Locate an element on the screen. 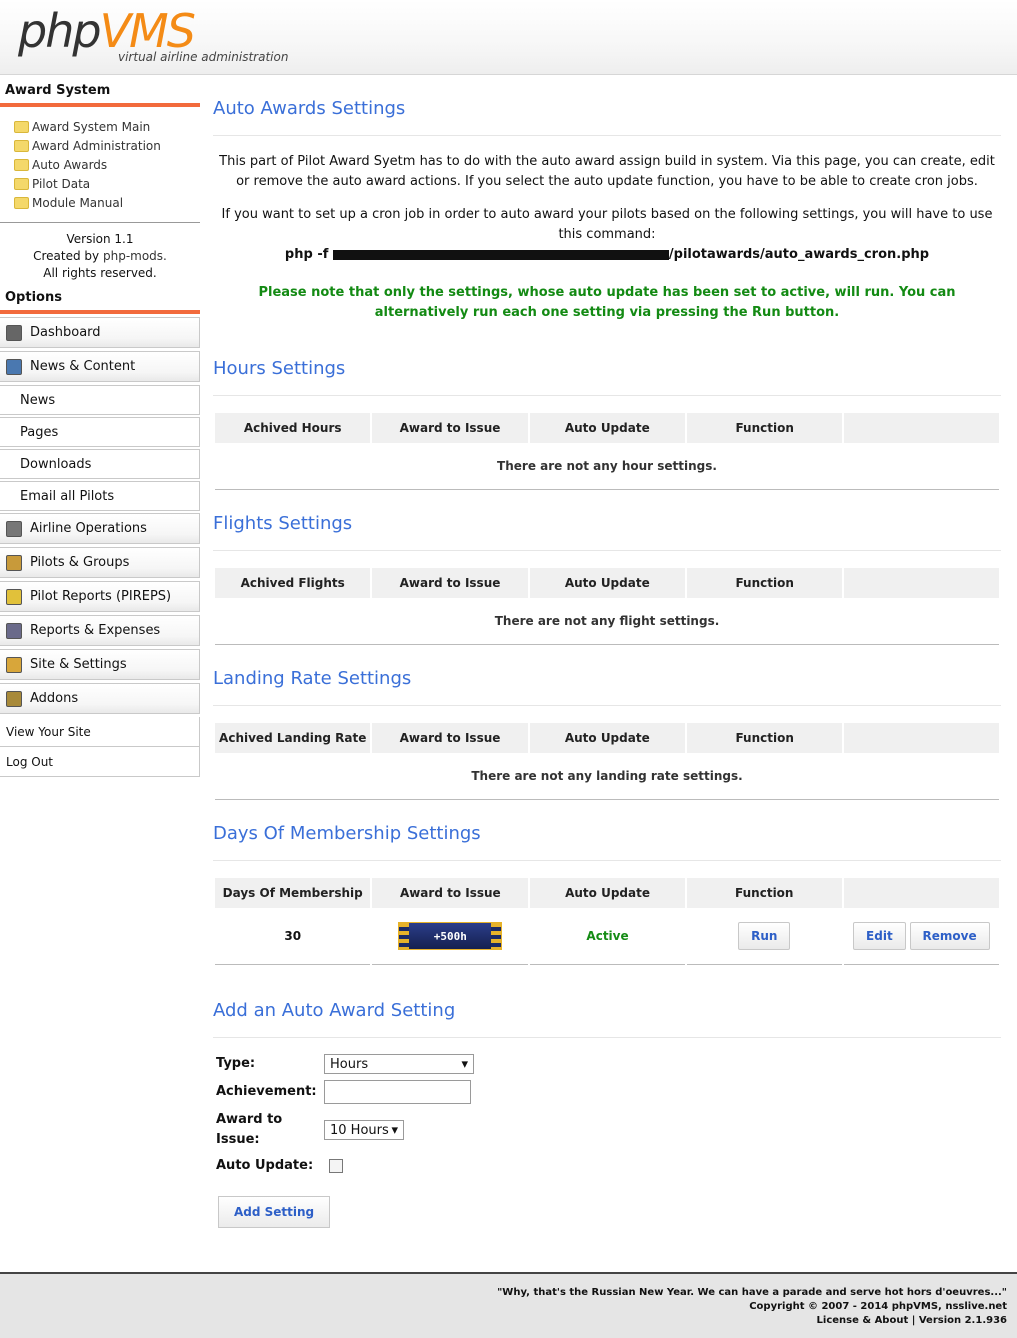  achievement-input is located at coordinates (397, 1092).